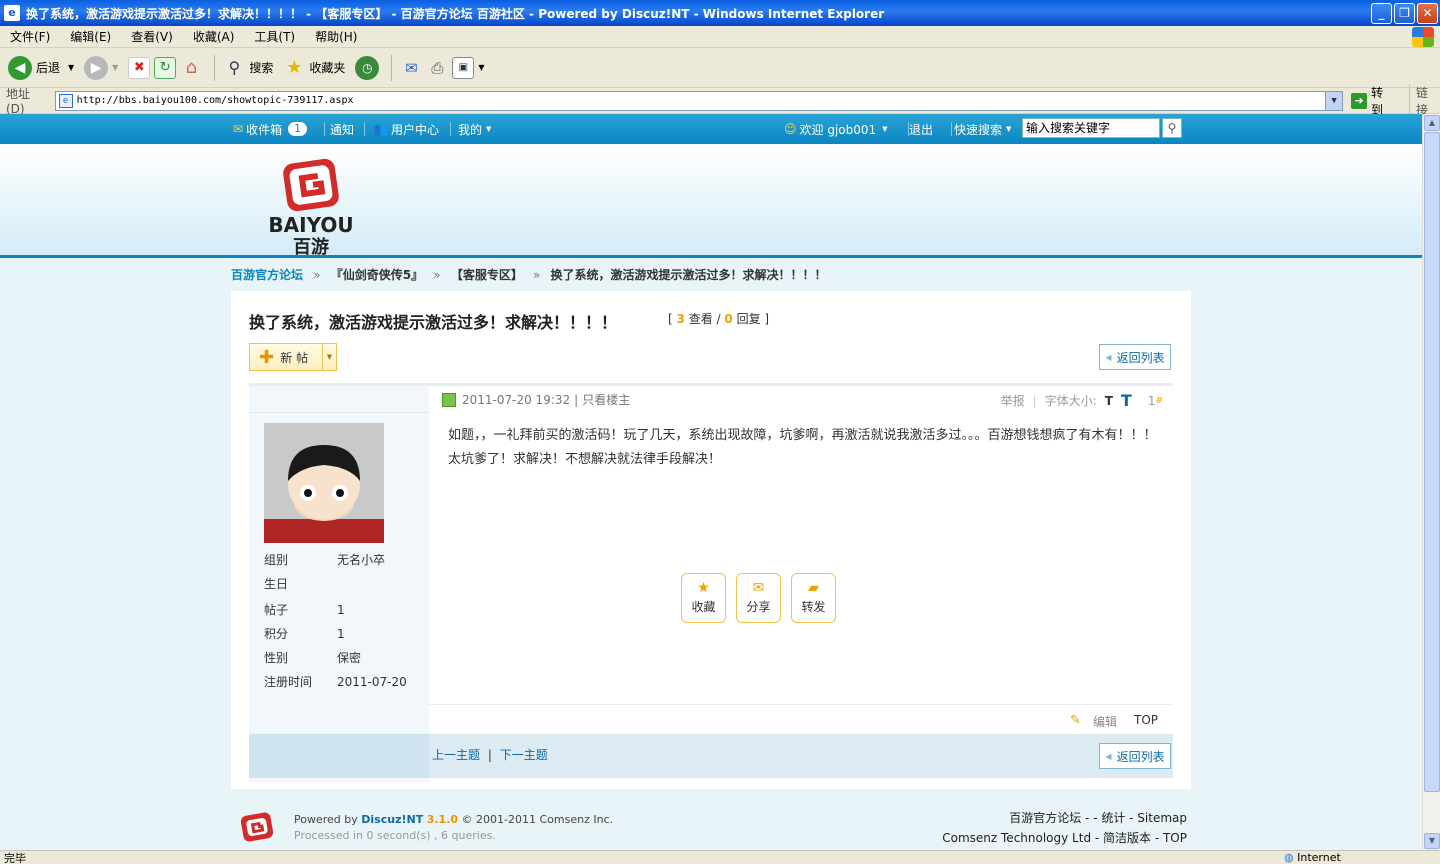  Describe the element at coordinates (191, 68) in the screenshot. I see `home-icon: ⌂` at that location.